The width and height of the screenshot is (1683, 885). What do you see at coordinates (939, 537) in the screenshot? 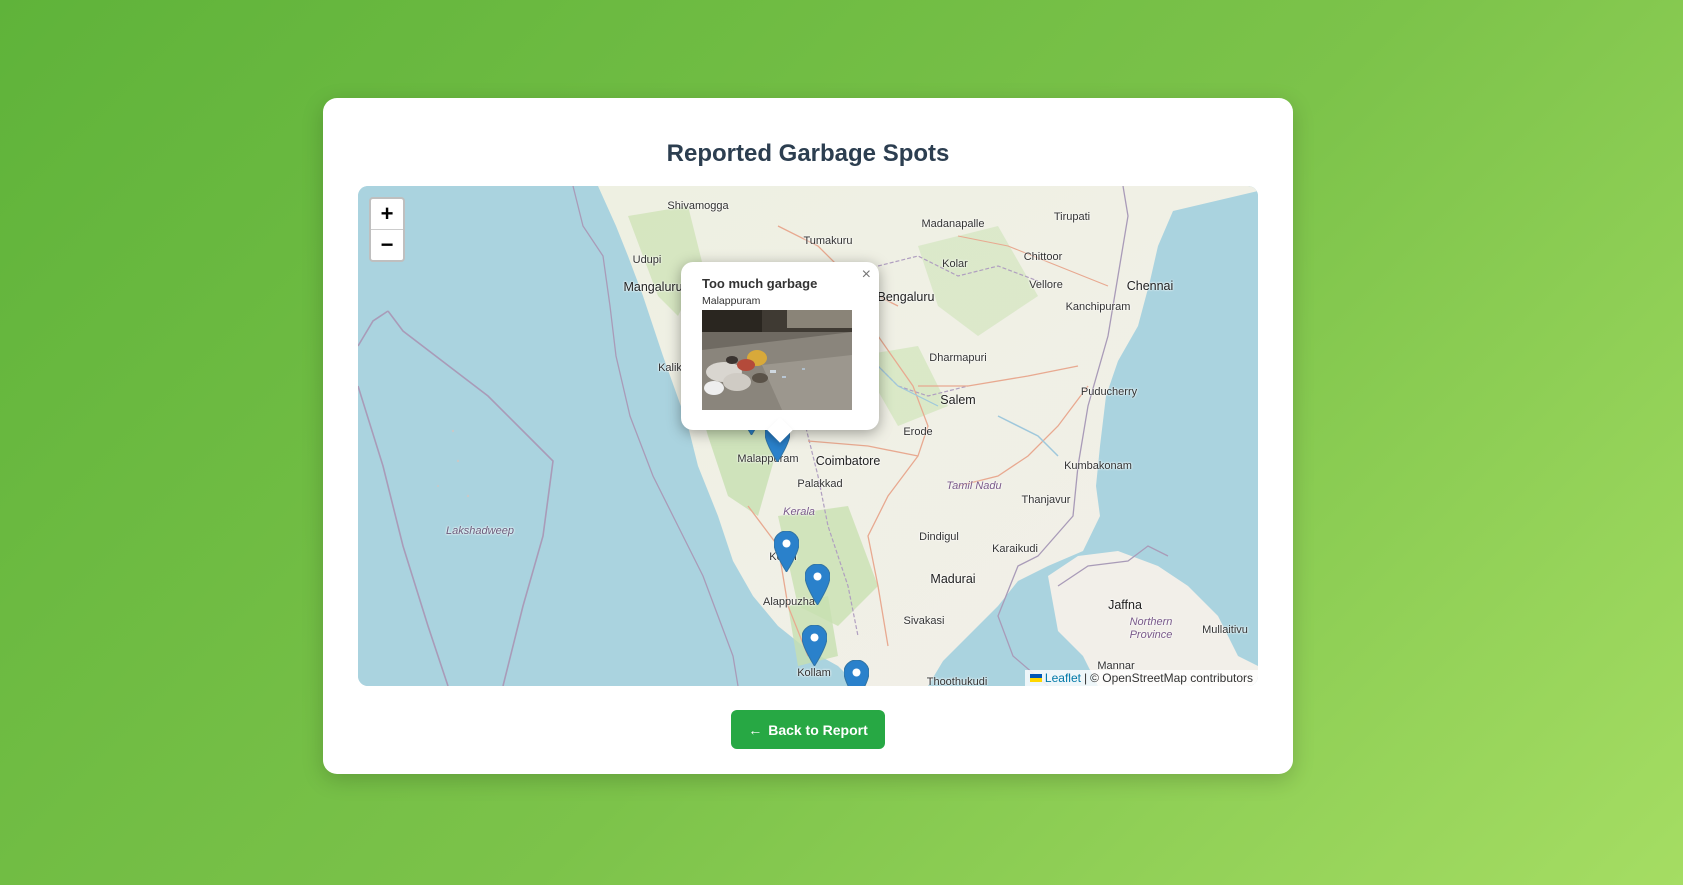
I see `place-label: Dindigul` at bounding box center [939, 537].